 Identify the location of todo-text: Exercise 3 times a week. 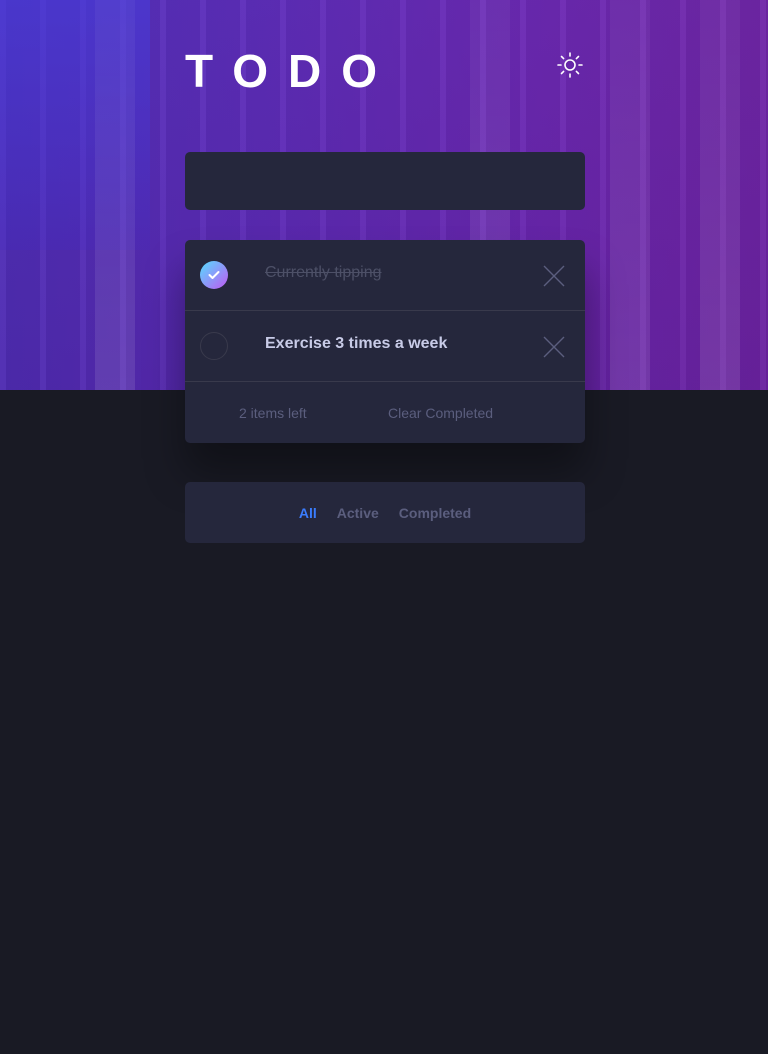
(356, 343).